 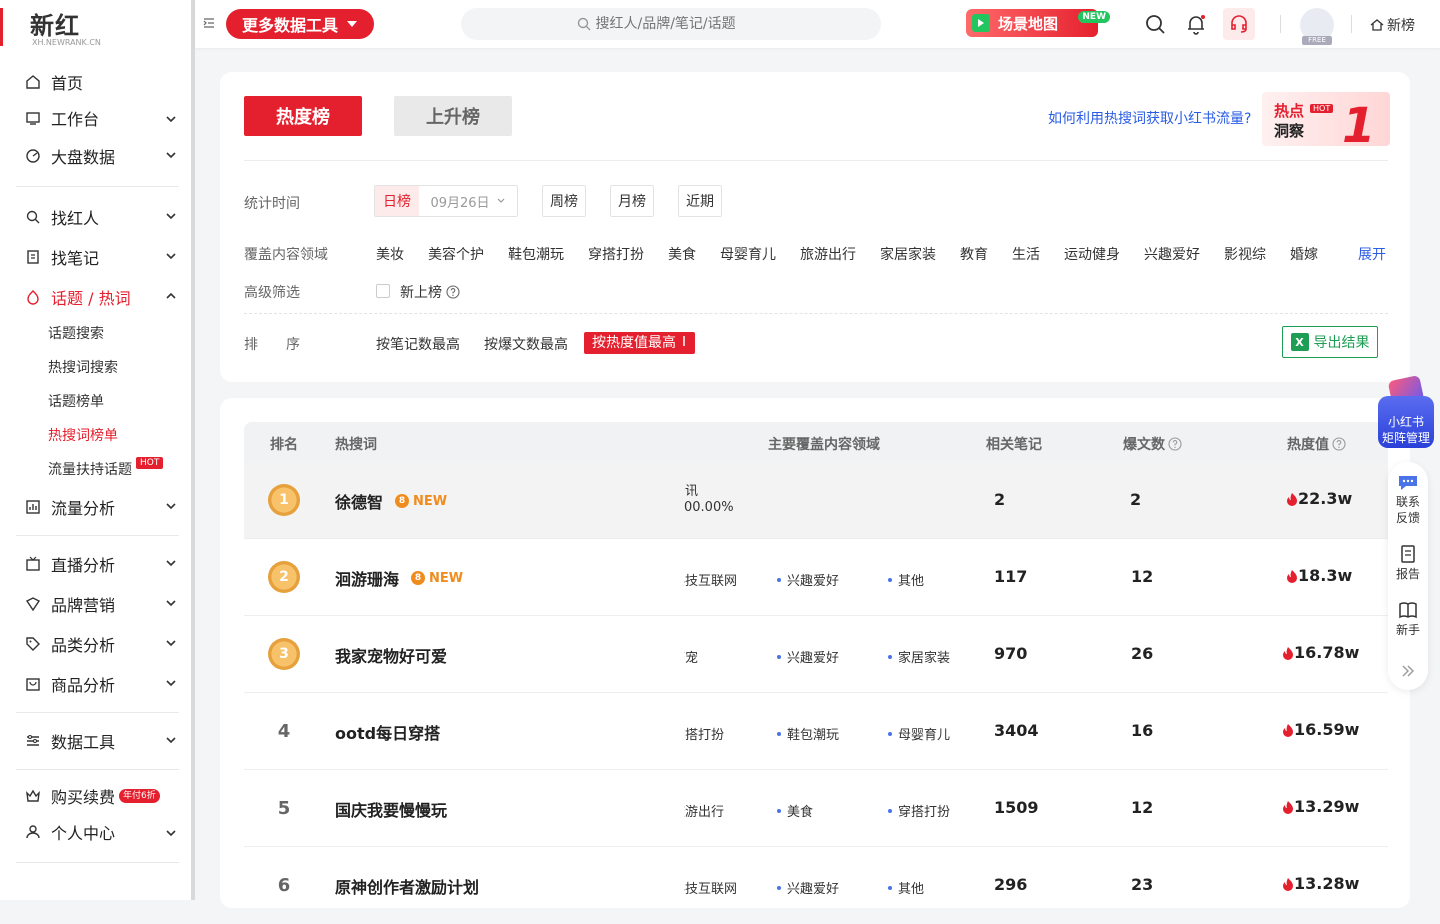 I want to click on sidebar-item-brand: 品牌营销, so click(x=97, y=604).